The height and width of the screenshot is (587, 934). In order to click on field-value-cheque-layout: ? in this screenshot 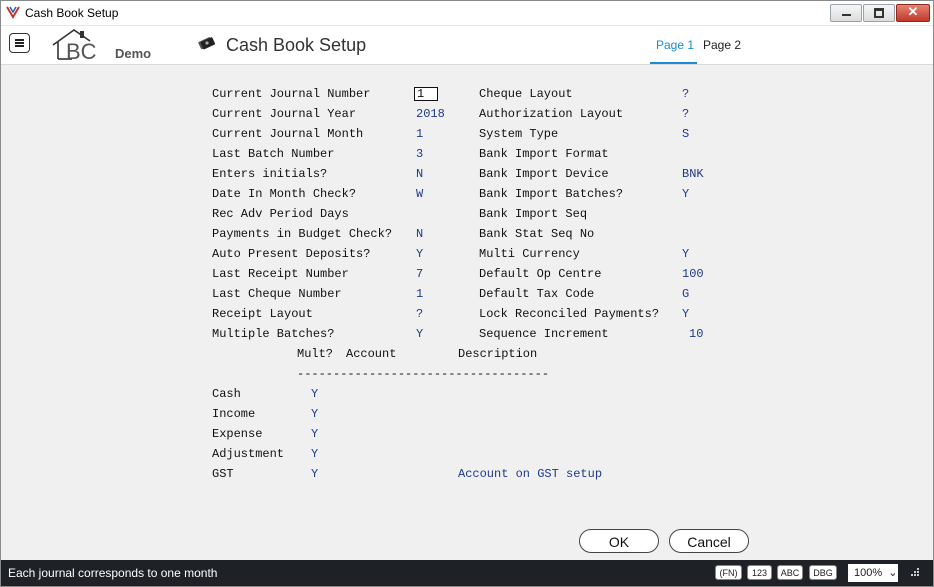, I will do `click(685, 94)`.